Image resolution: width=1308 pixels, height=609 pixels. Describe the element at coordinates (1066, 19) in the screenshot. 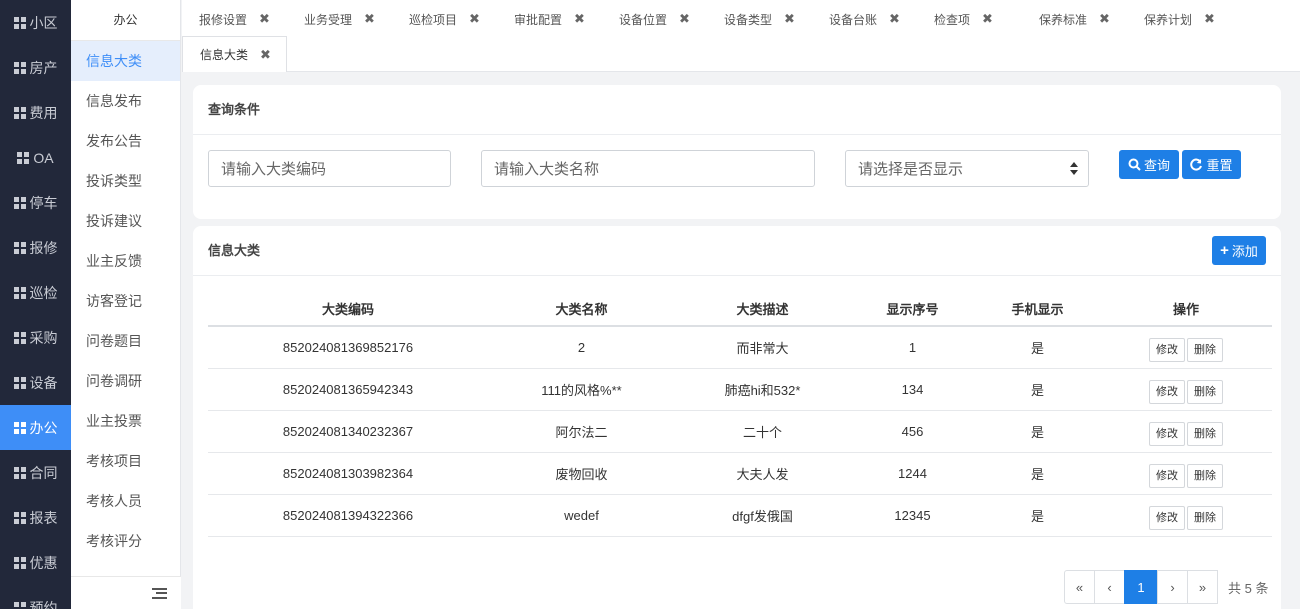

I see `tab-item: 保养标准 ✖` at that location.